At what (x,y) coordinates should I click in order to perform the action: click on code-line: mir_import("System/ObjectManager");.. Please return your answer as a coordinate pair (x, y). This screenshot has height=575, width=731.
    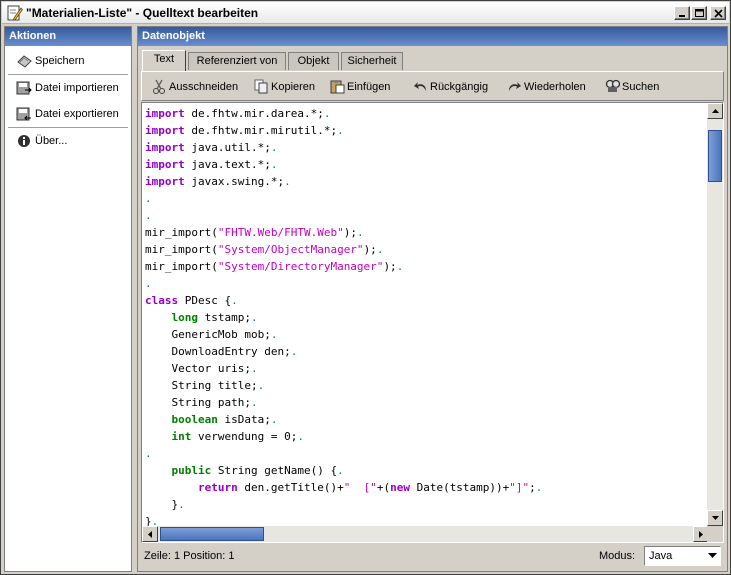
    Looking at the image, I should click on (343, 249).